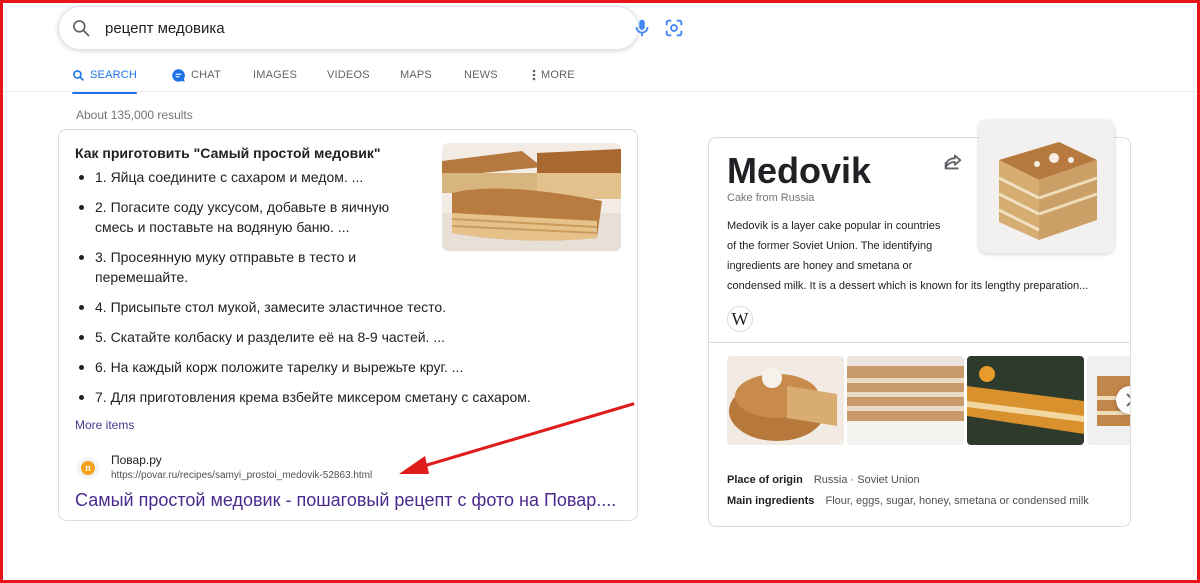 This screenshot has height=583, width=1200. I want to click on tab-chat: CHAT, so click(196, 75).